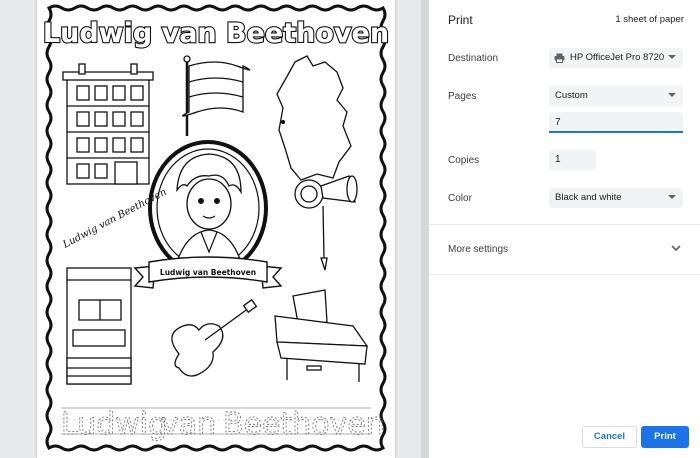 The width and height of the screenshot is (700, 458). Describe the element at coordinates (208, 272) in the screenshot. I see `portrait-banner-text: Ludwig van Beethoven` at that location.